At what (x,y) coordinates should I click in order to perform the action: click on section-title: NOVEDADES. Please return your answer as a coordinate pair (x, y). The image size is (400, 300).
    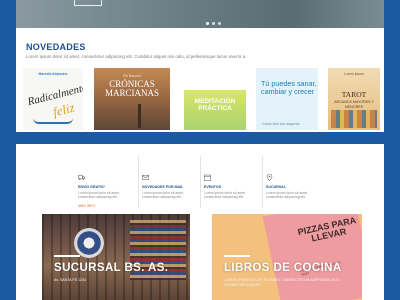
    Looking at the image, I should click on (56, 47).